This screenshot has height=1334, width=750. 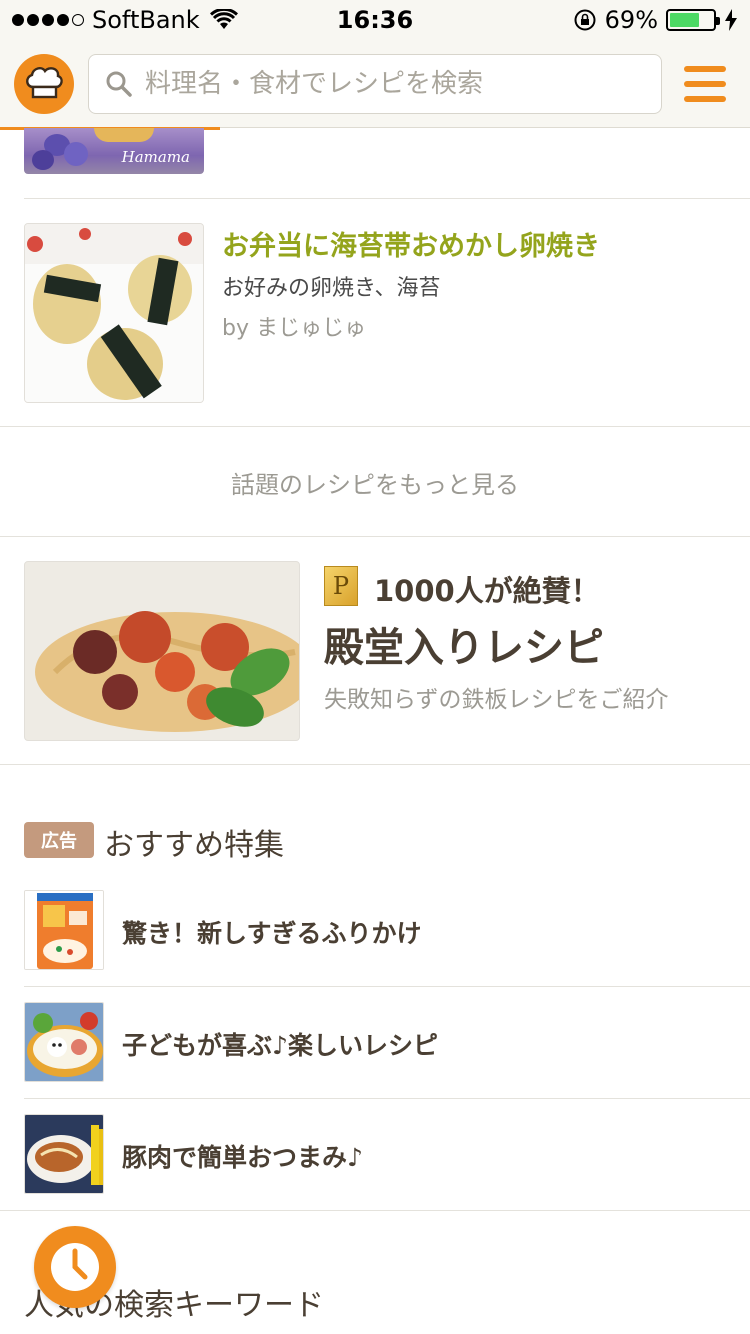 I want to click on premium-badge-icon: P, so click(x=341, y=586).